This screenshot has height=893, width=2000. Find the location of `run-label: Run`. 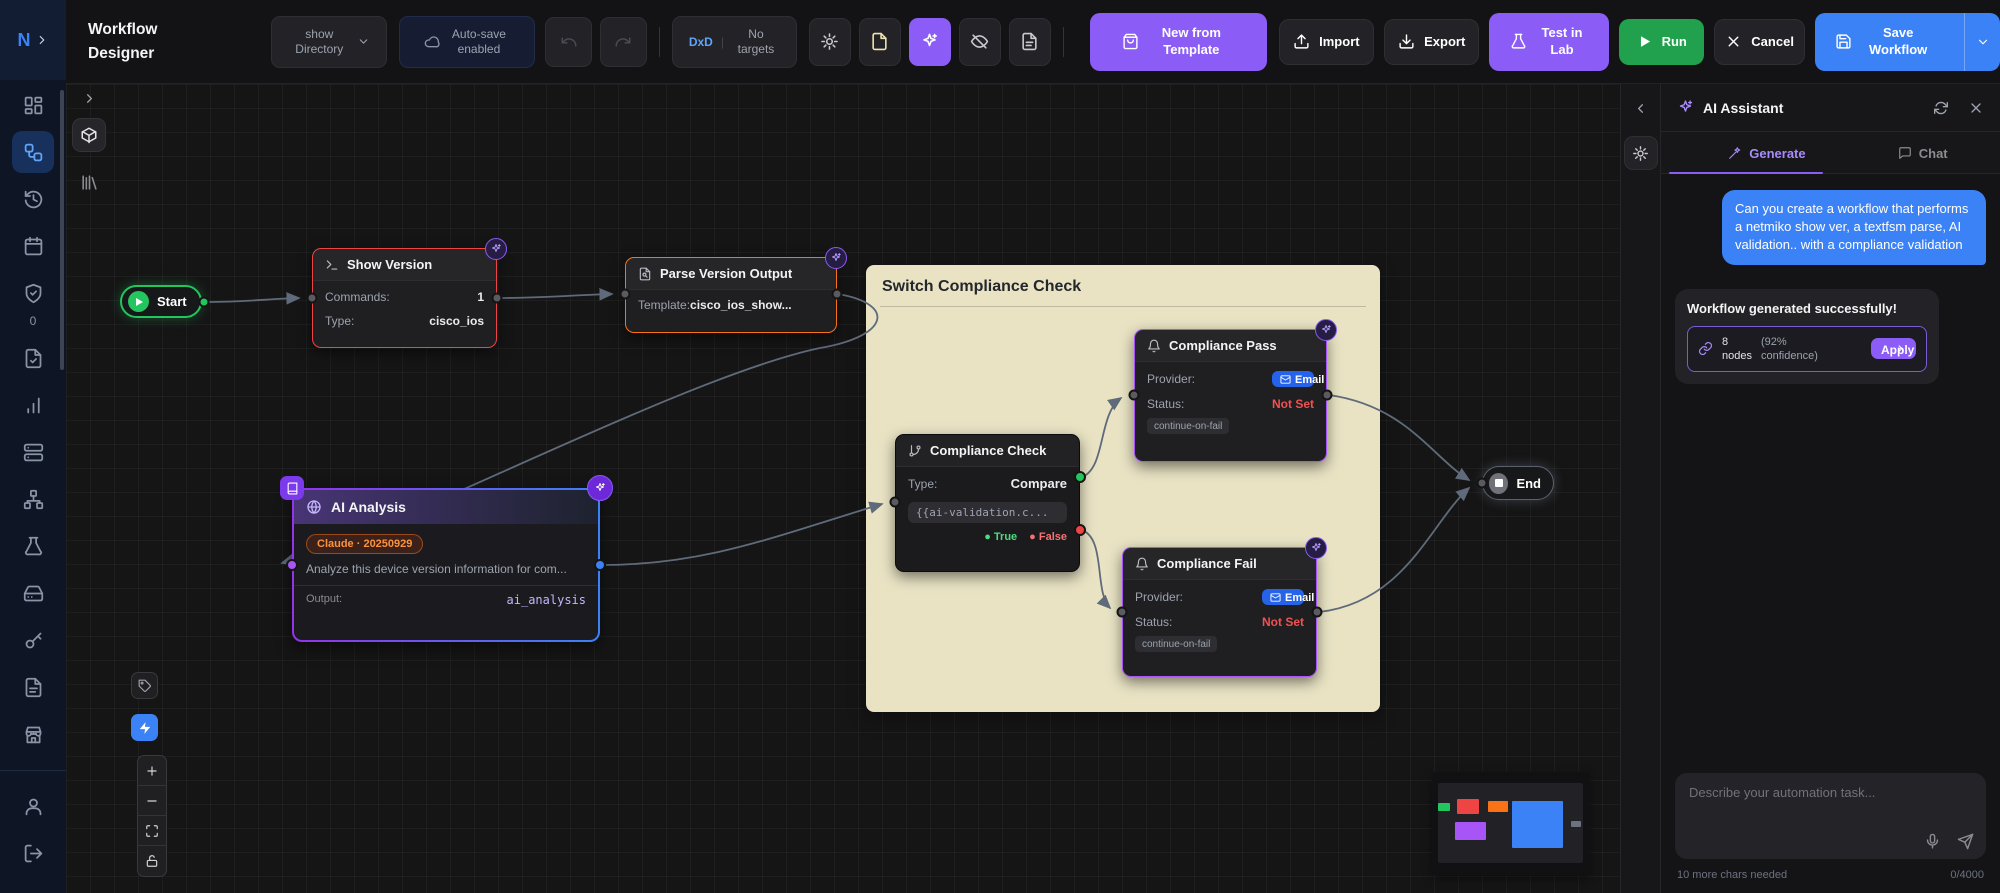

run-label: Run is located at coordinates (1674, 41).